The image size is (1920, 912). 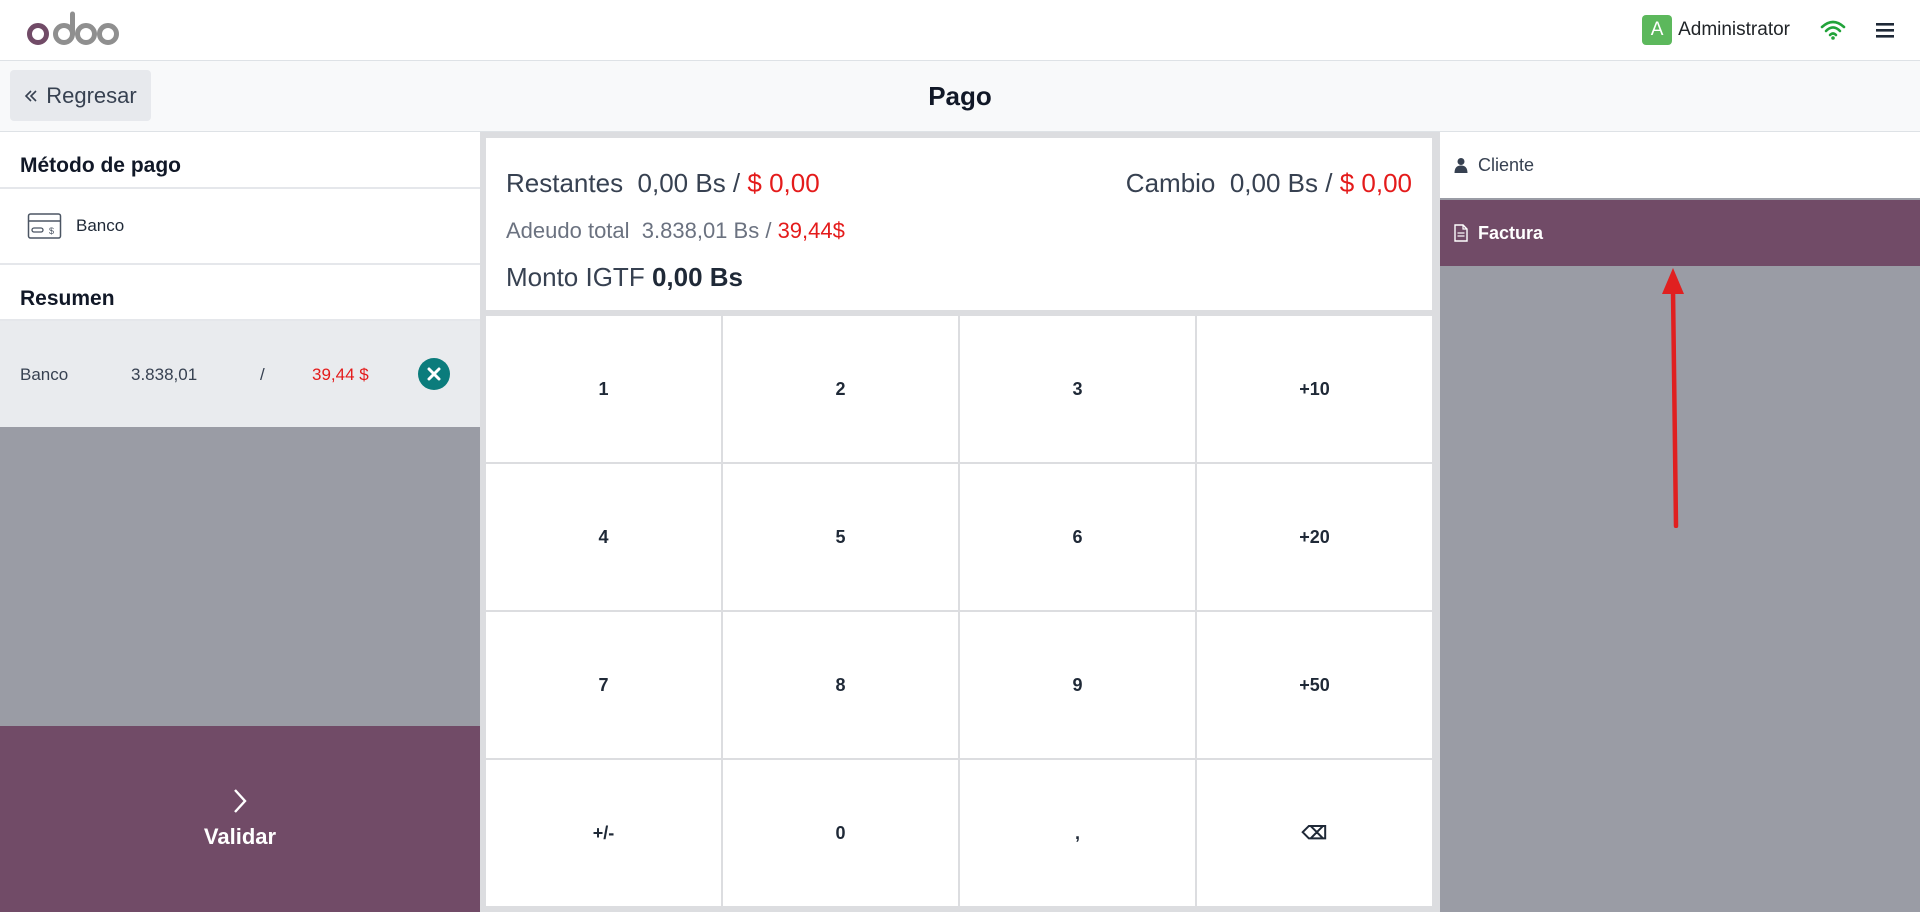 I want to click on numpad-key-1: 1, so click(x=603, y=389).